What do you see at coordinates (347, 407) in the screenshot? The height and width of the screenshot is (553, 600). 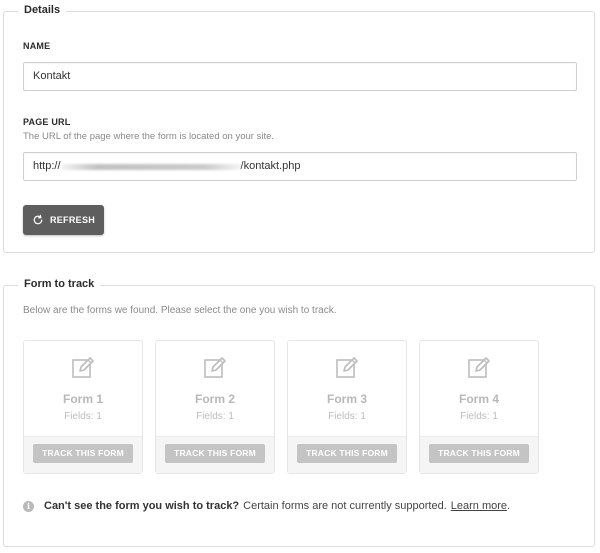 I see `form-card-3: Form 3 Fields: 1 TRACK THIS FORM` at bounding box center [347, 407].